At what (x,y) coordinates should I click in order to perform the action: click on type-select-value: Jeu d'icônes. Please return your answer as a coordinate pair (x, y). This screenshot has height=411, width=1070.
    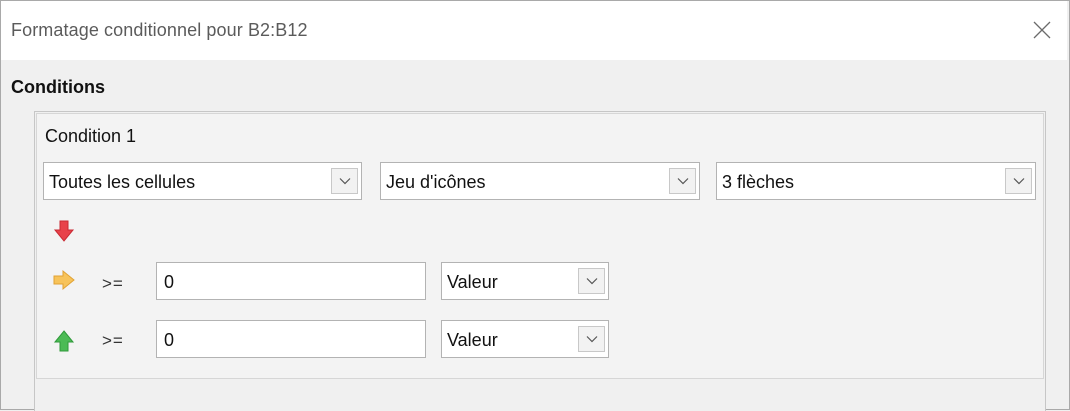
    Looking at the image, I should click on (436, 182).